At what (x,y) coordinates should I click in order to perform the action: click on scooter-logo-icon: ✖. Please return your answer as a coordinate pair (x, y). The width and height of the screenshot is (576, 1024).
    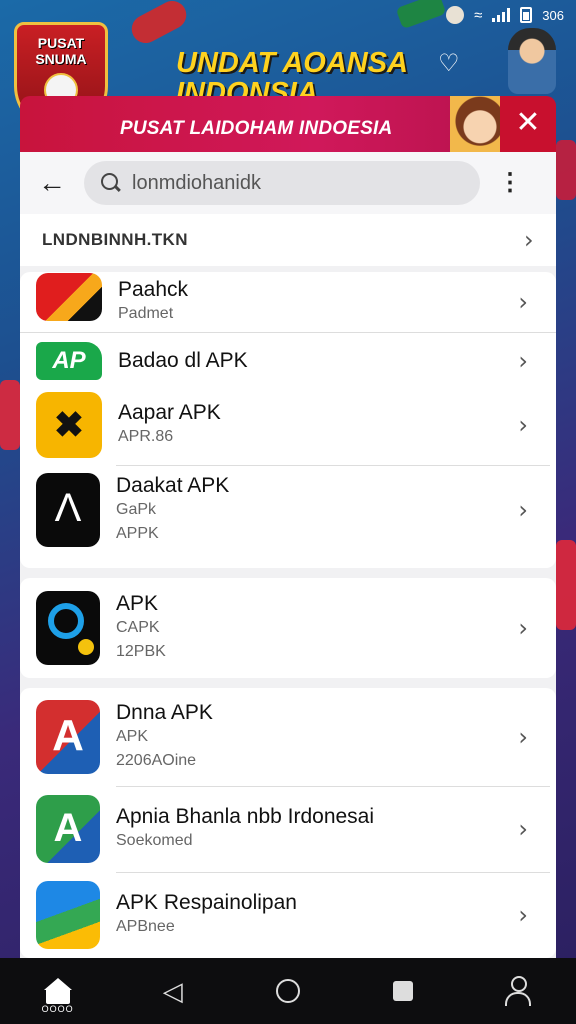
    Looking at the image, I should click on (69, 425).